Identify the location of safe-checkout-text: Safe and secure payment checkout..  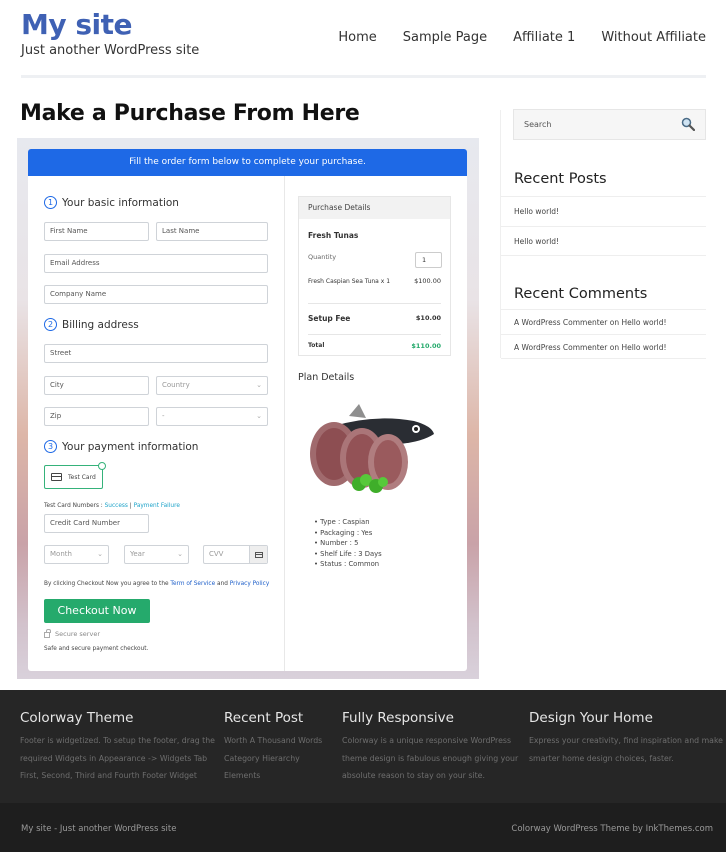
(96, 649).